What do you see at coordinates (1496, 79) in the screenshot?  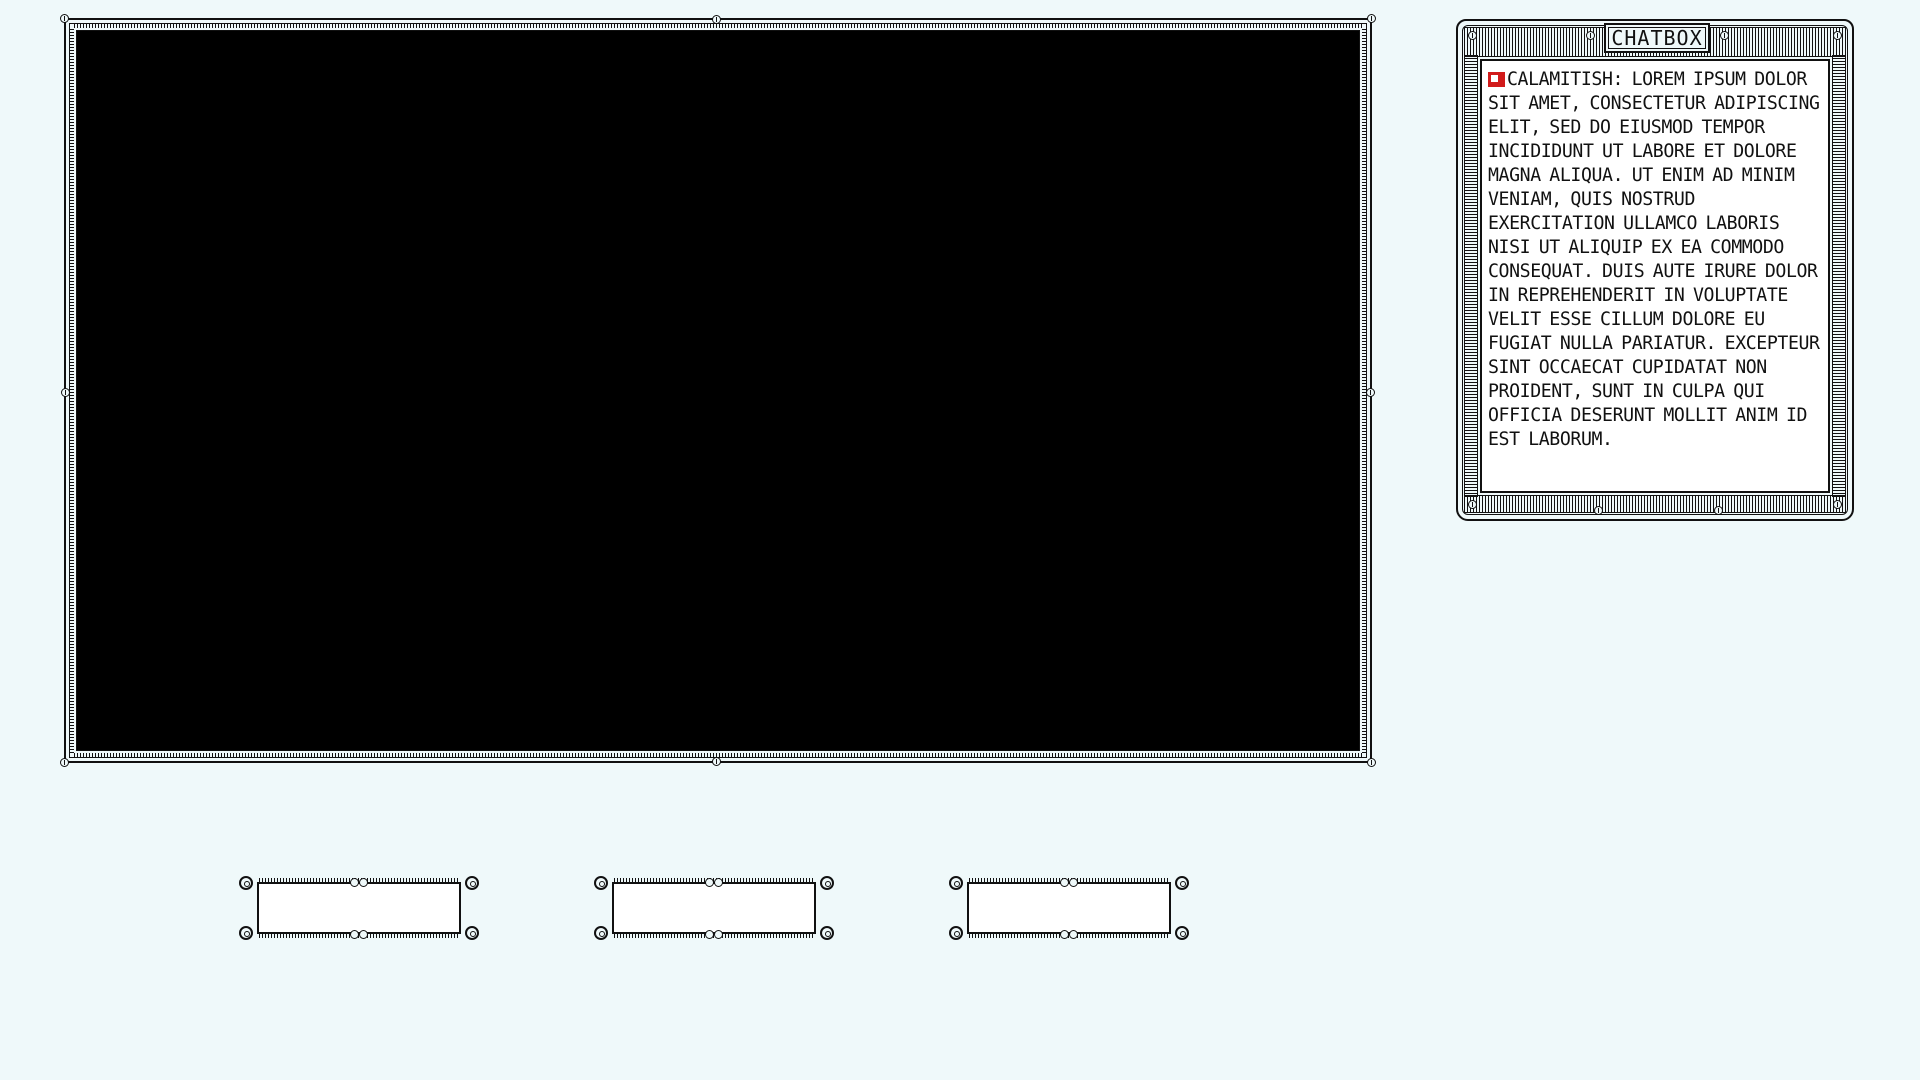 I see `player-badge-icon` at bounding box center [1496, 79].